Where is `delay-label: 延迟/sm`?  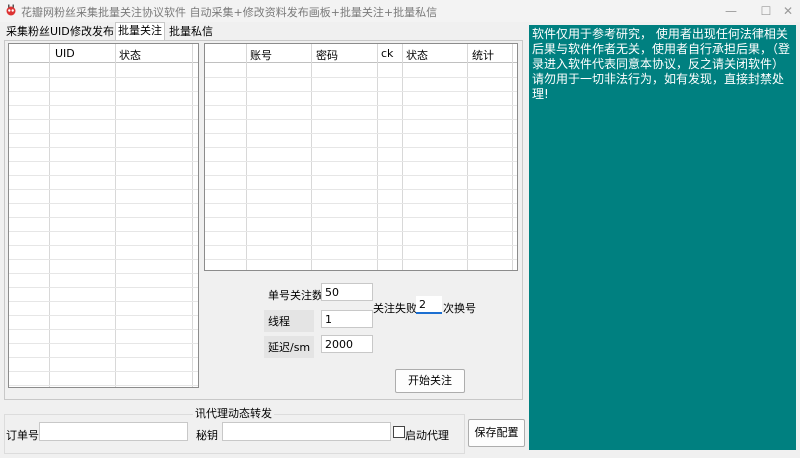
delay-label: 延迟/sm is located at coordinates (289, 347).